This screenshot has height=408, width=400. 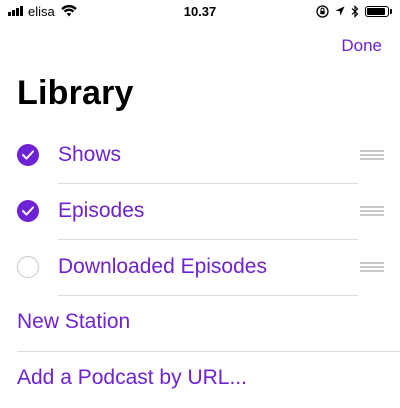 I want to click on library-item-shows: Shows, so click(x=200, y=156).